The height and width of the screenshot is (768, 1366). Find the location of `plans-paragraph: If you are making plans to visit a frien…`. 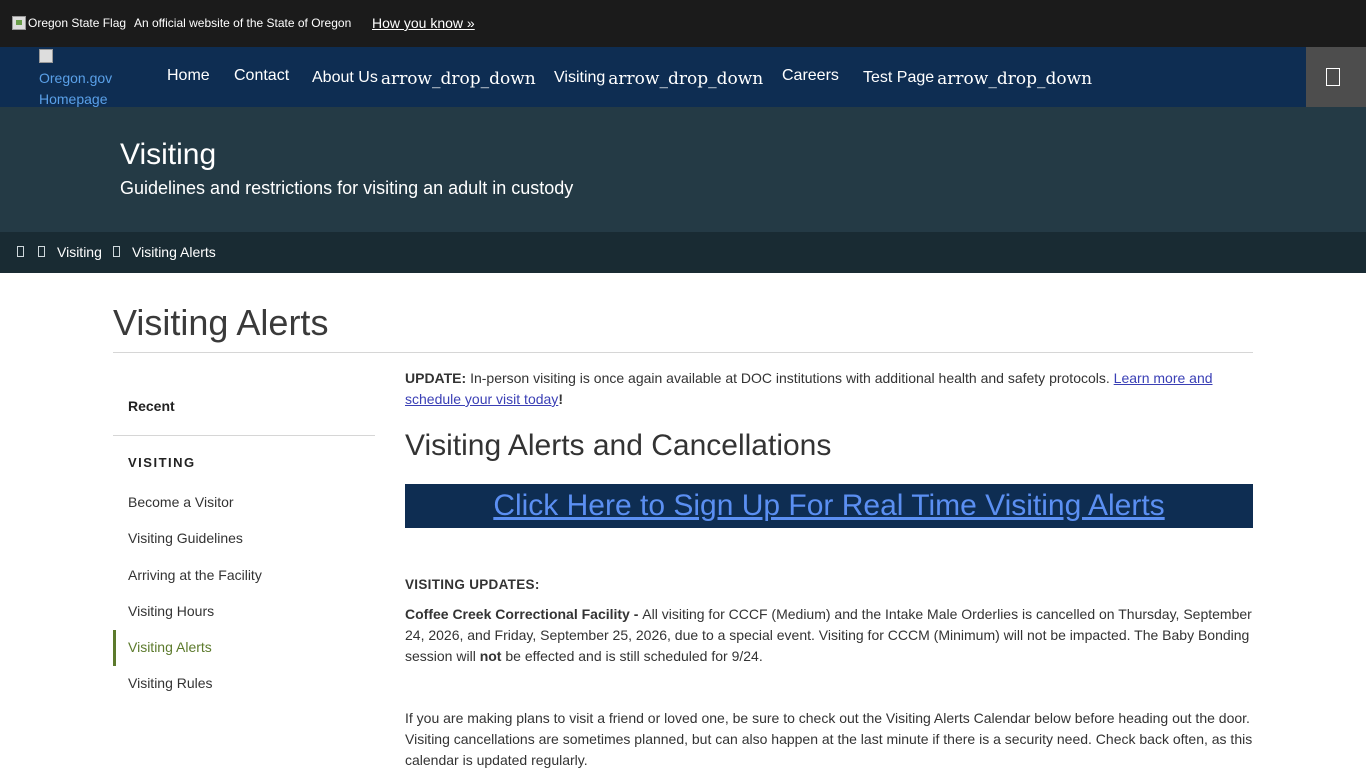

plans-paragraph: If you are making plans to visit a frien… is located at coordinates (829, 739).